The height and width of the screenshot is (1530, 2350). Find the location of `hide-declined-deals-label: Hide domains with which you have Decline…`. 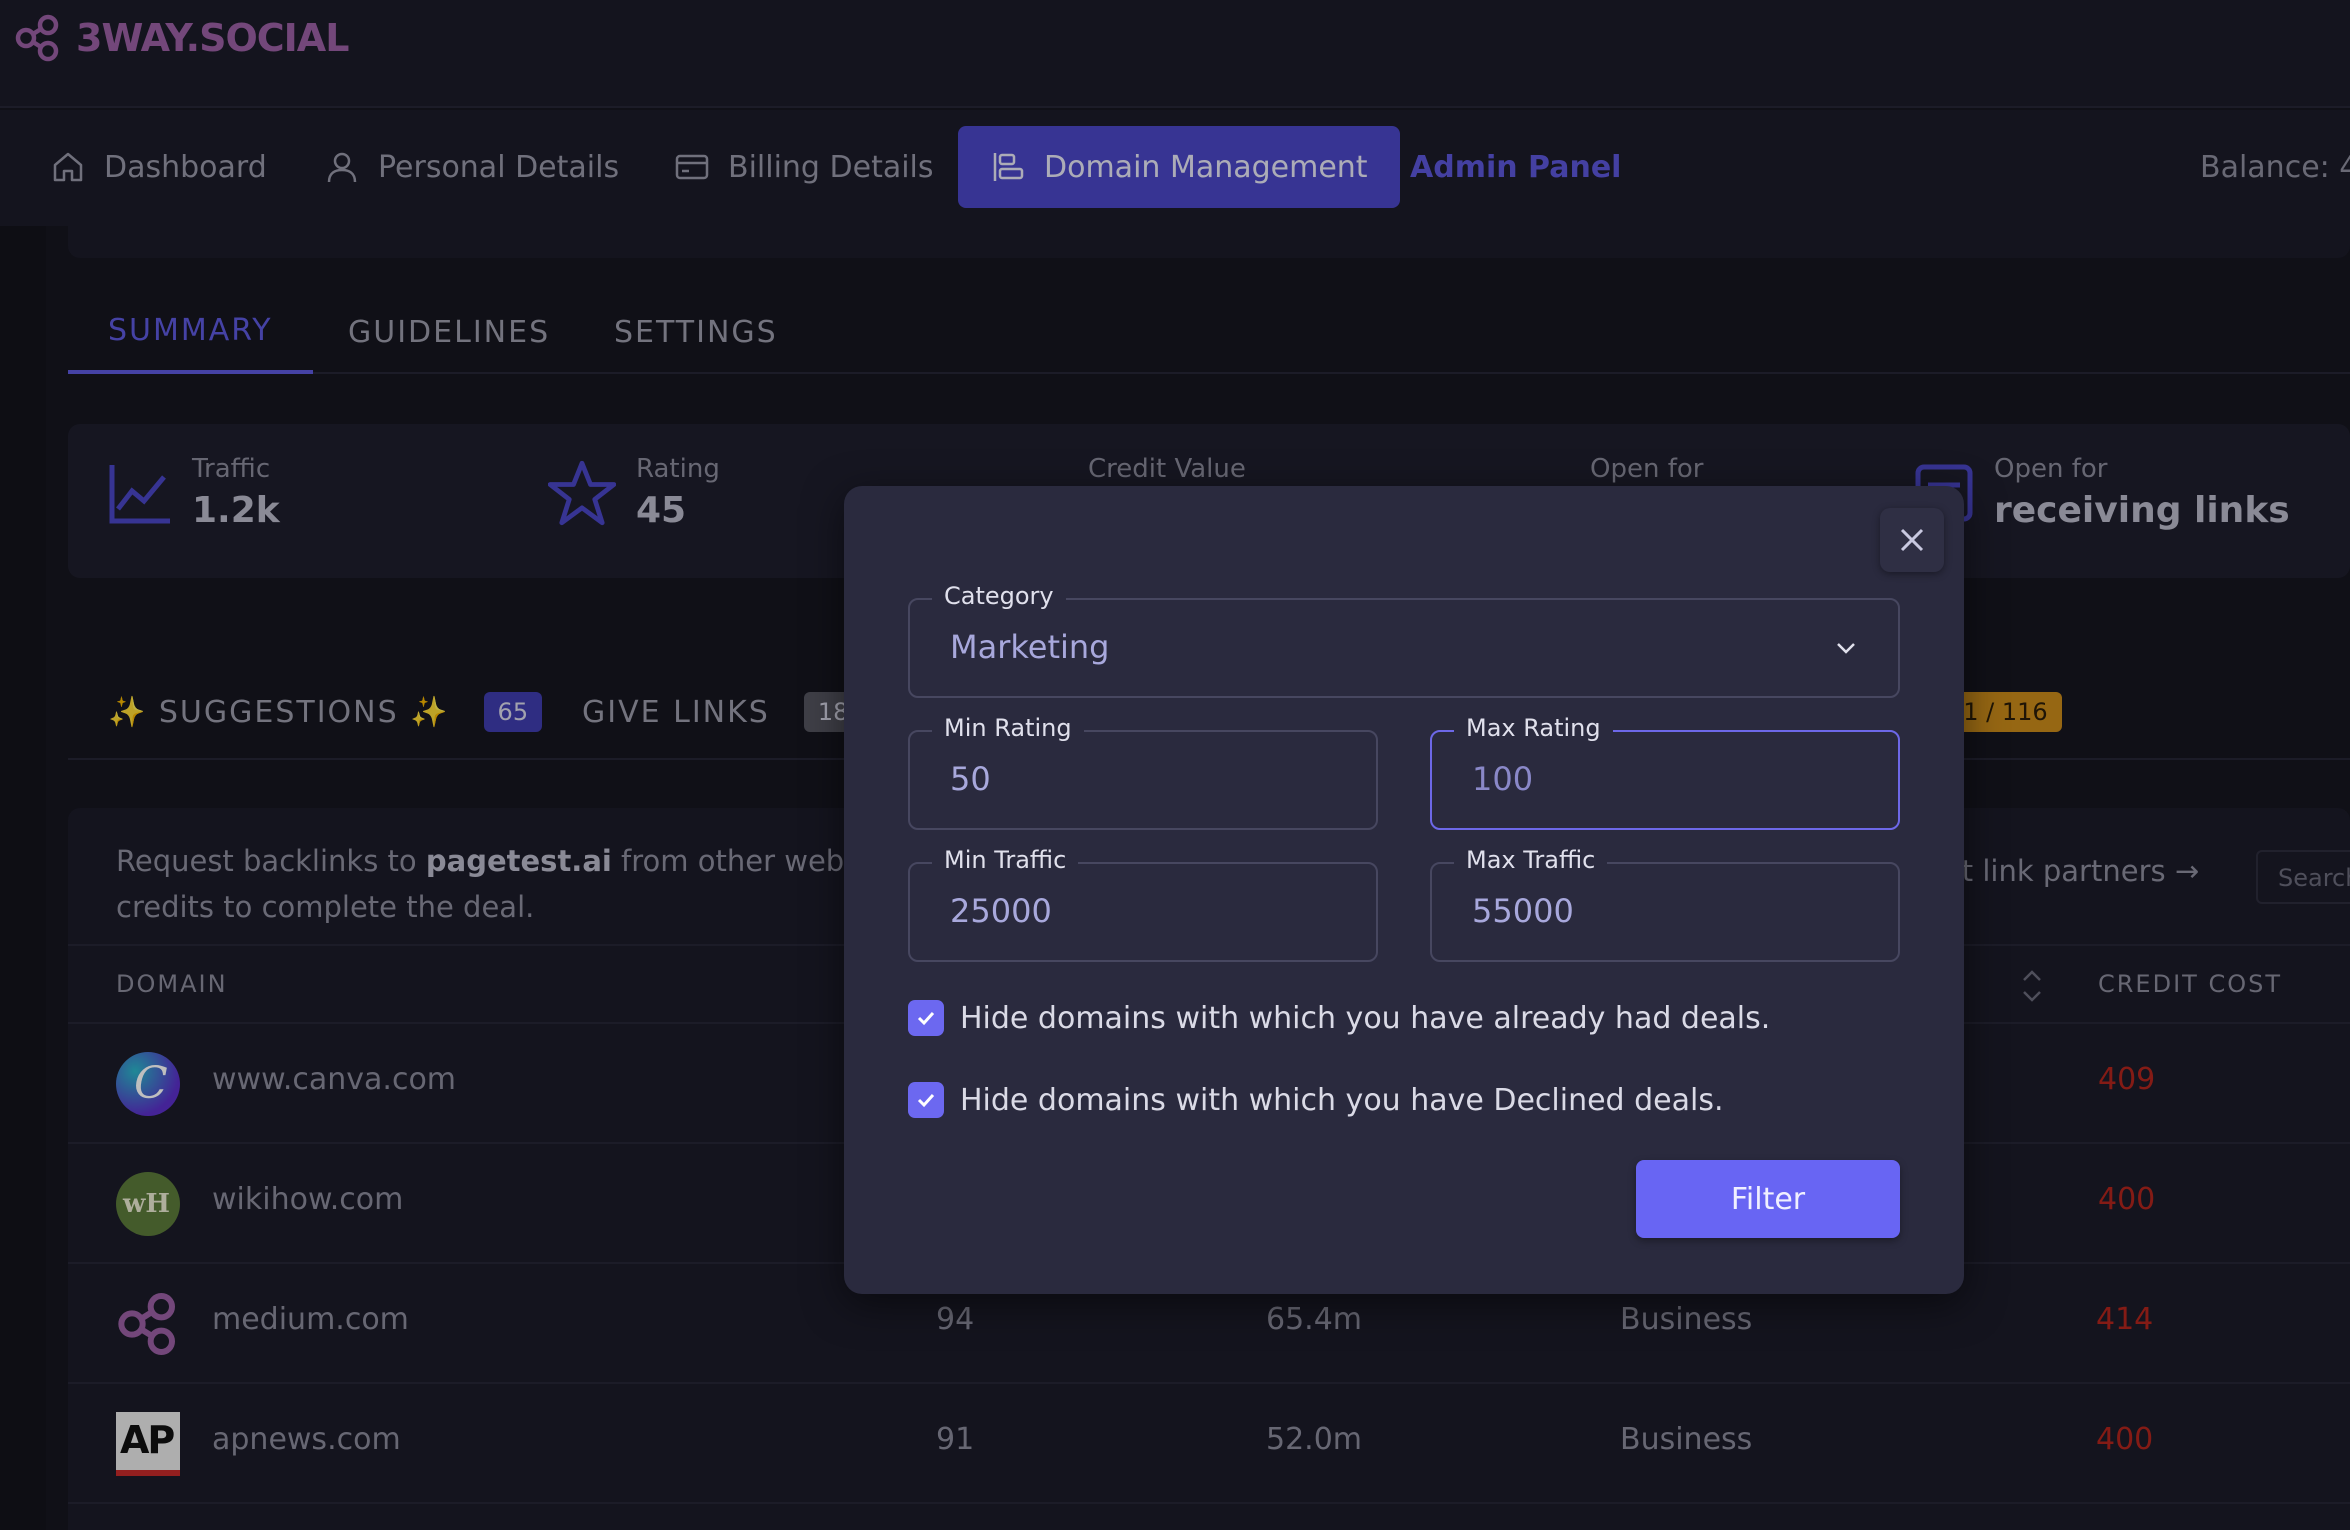

hide-declined-deals-label: Hide domains with which you have Decline… is located at coordinates (1342, 1100).